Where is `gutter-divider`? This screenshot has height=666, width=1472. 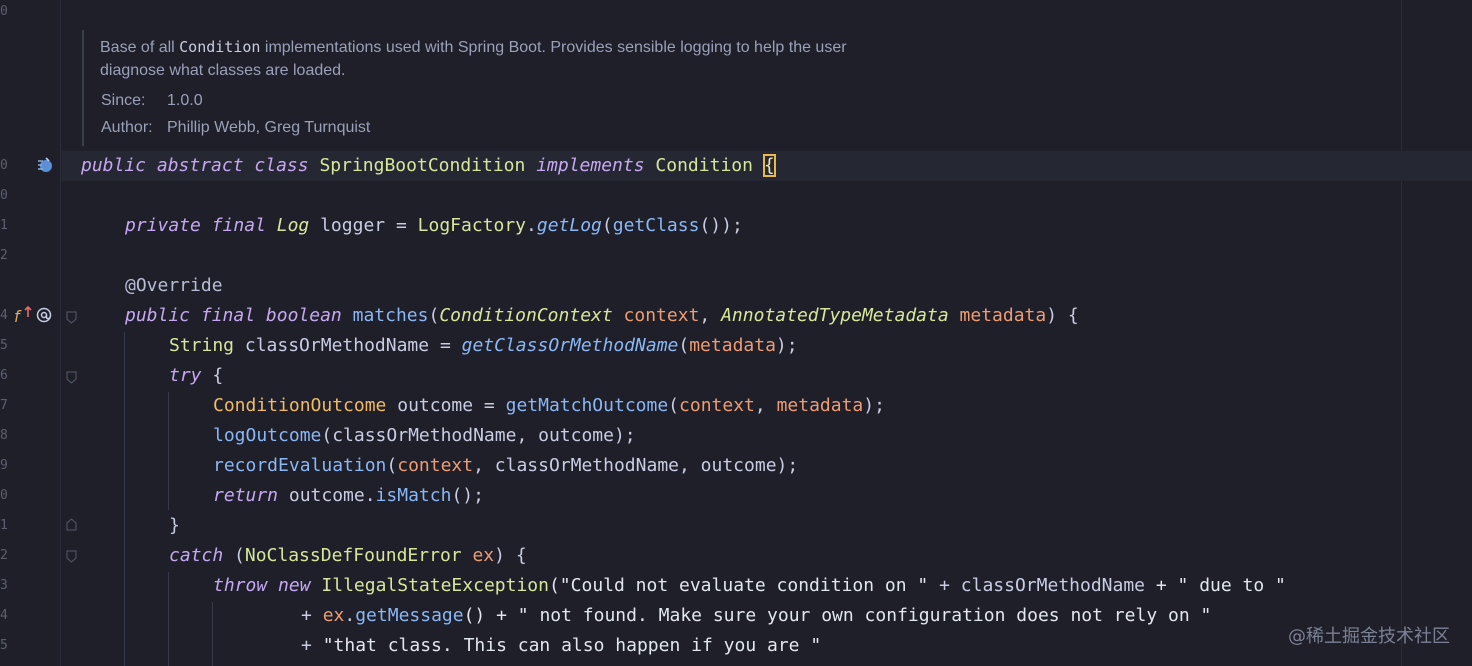
gutter-divider is located at coordinates (60, 333).